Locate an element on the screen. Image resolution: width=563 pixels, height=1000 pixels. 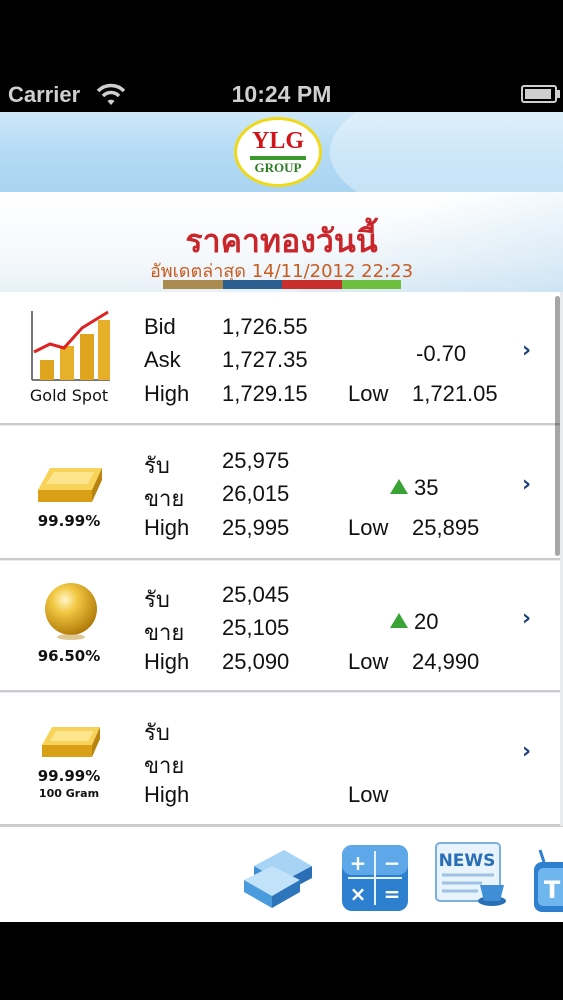
price-row-9999-100g: 99.99% 100 Gram รับ ขาย High Low › is located at coordinates (280, 759).